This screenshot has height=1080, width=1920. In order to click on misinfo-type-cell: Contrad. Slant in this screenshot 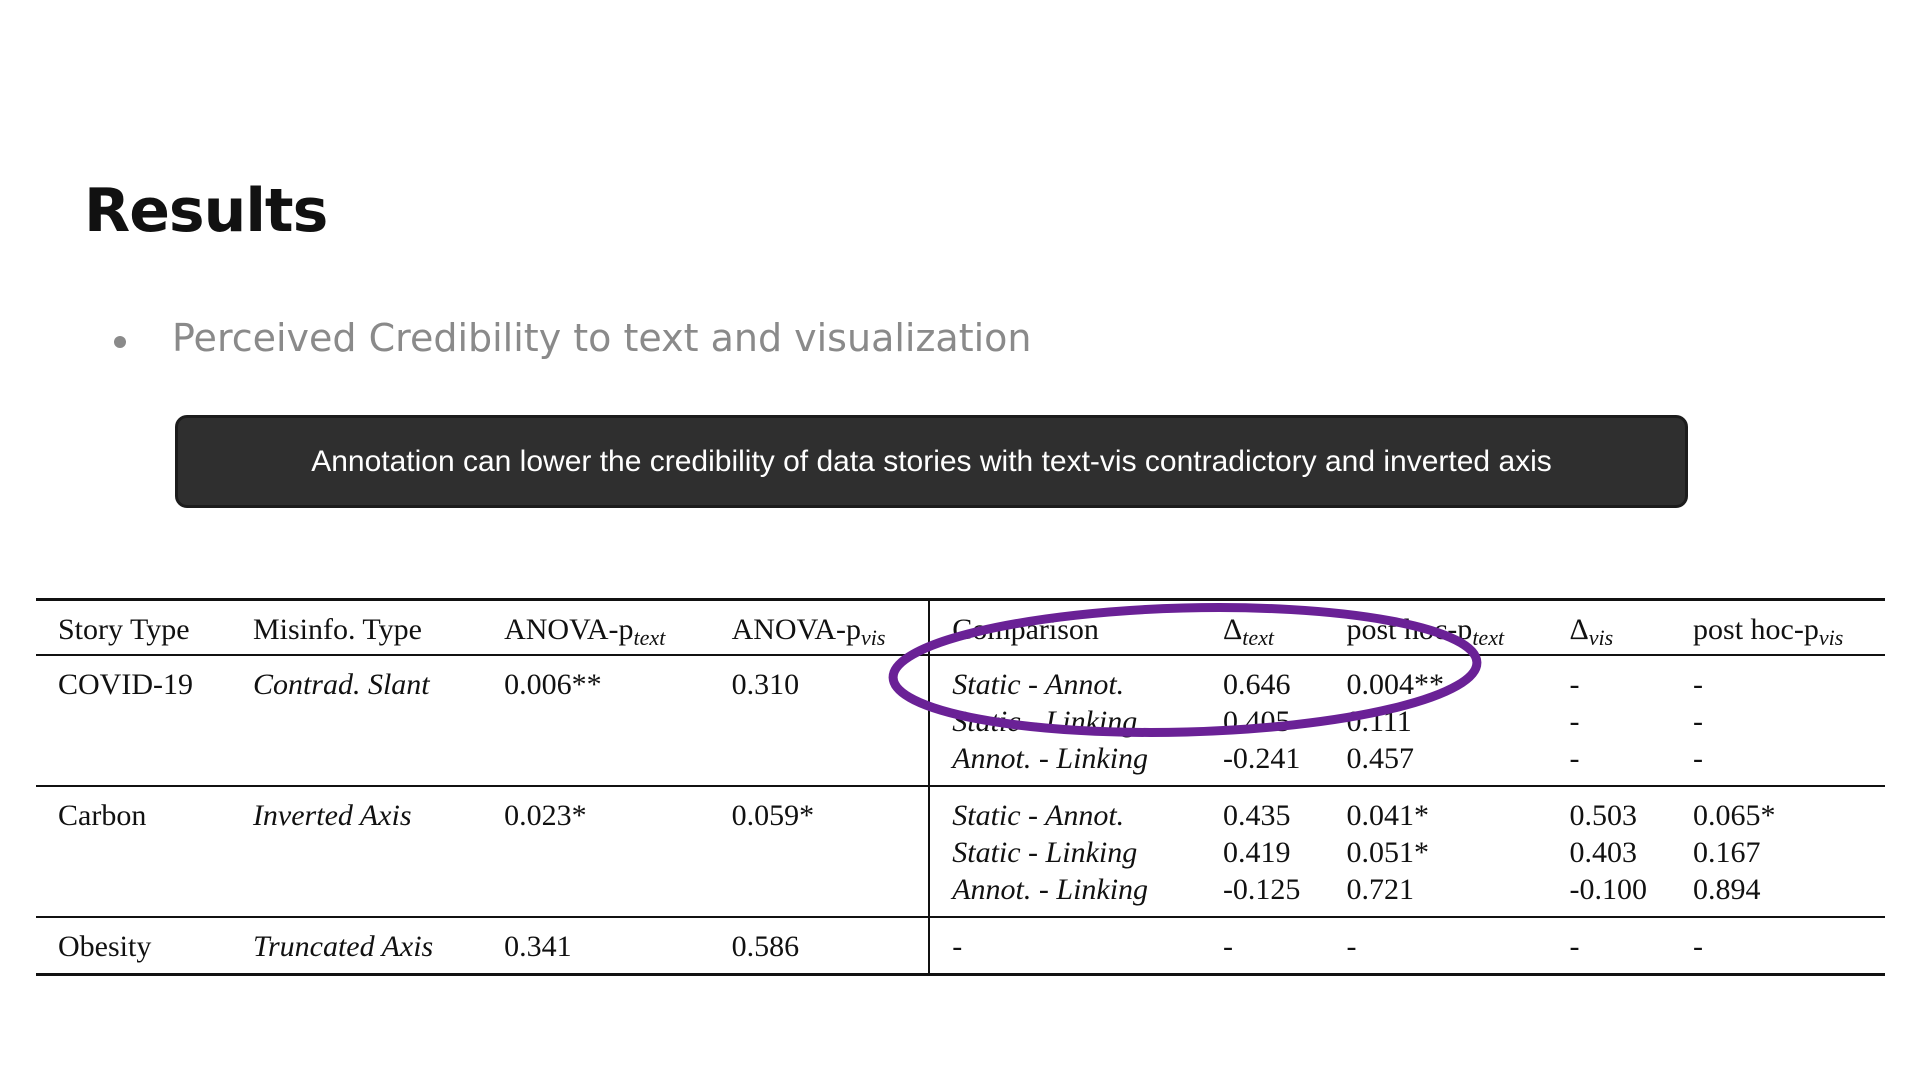, I will do `click(341, 684)`.